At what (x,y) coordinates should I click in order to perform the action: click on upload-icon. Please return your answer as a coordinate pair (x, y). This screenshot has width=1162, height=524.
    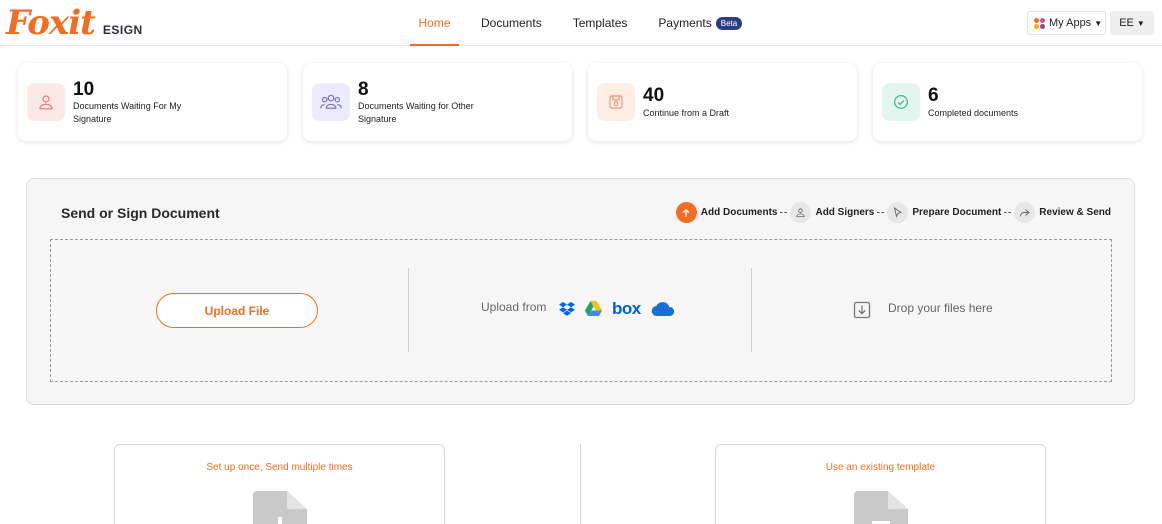
    Looking at the image, I should click on (686, 212).